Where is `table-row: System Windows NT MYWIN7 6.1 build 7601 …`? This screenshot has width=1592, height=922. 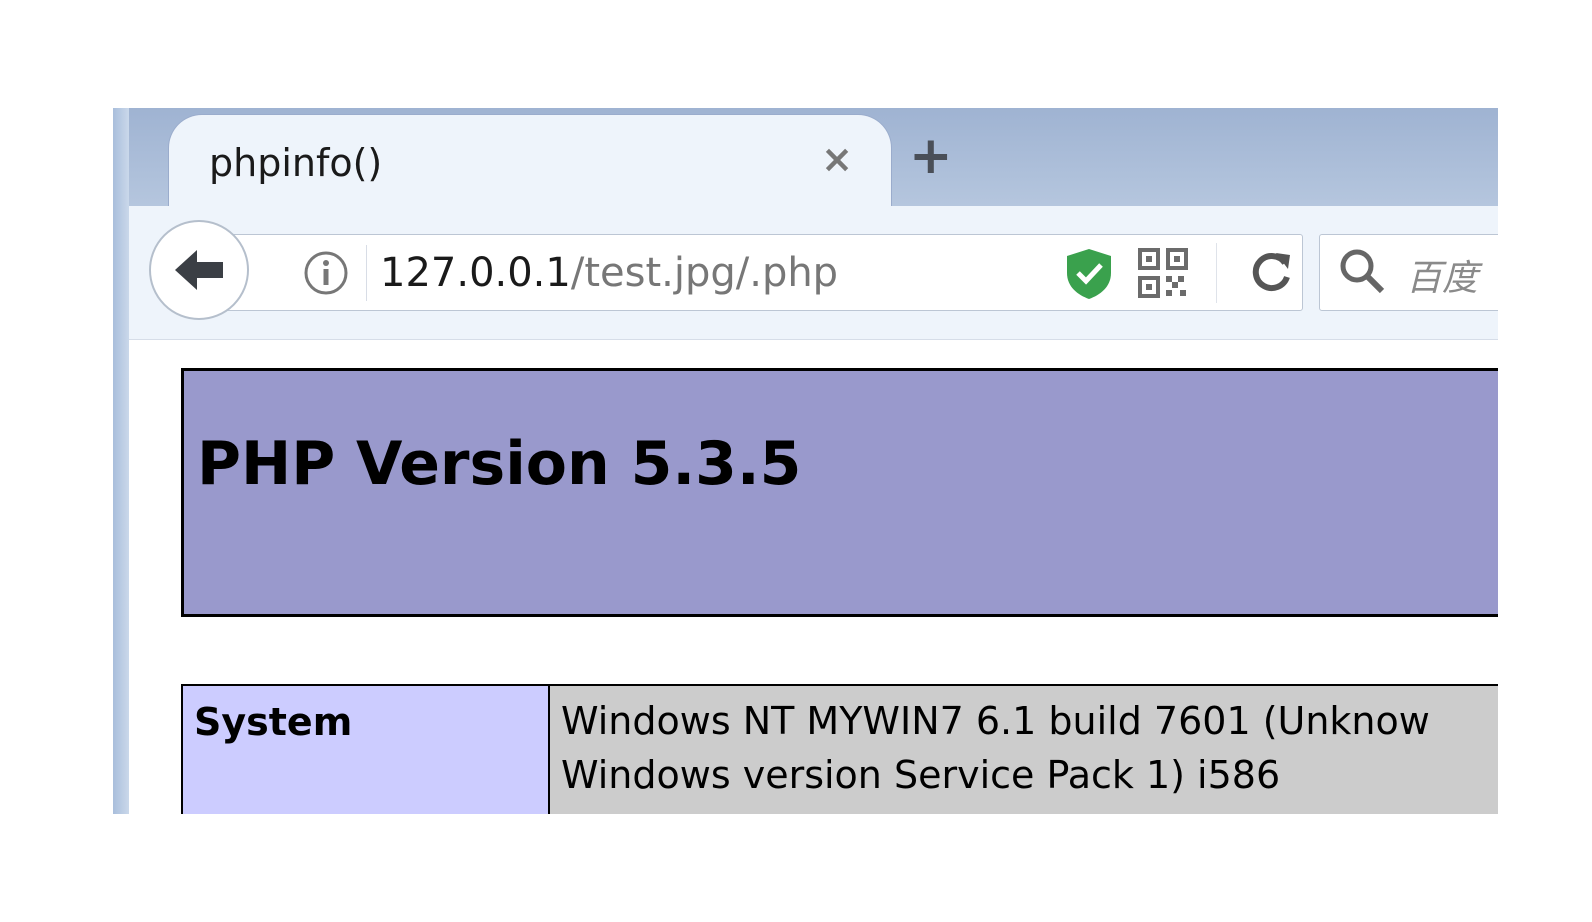
table-row: System Windows NT MYWIN7 6.1 build 7601 … is located at coordinates (839, 749).